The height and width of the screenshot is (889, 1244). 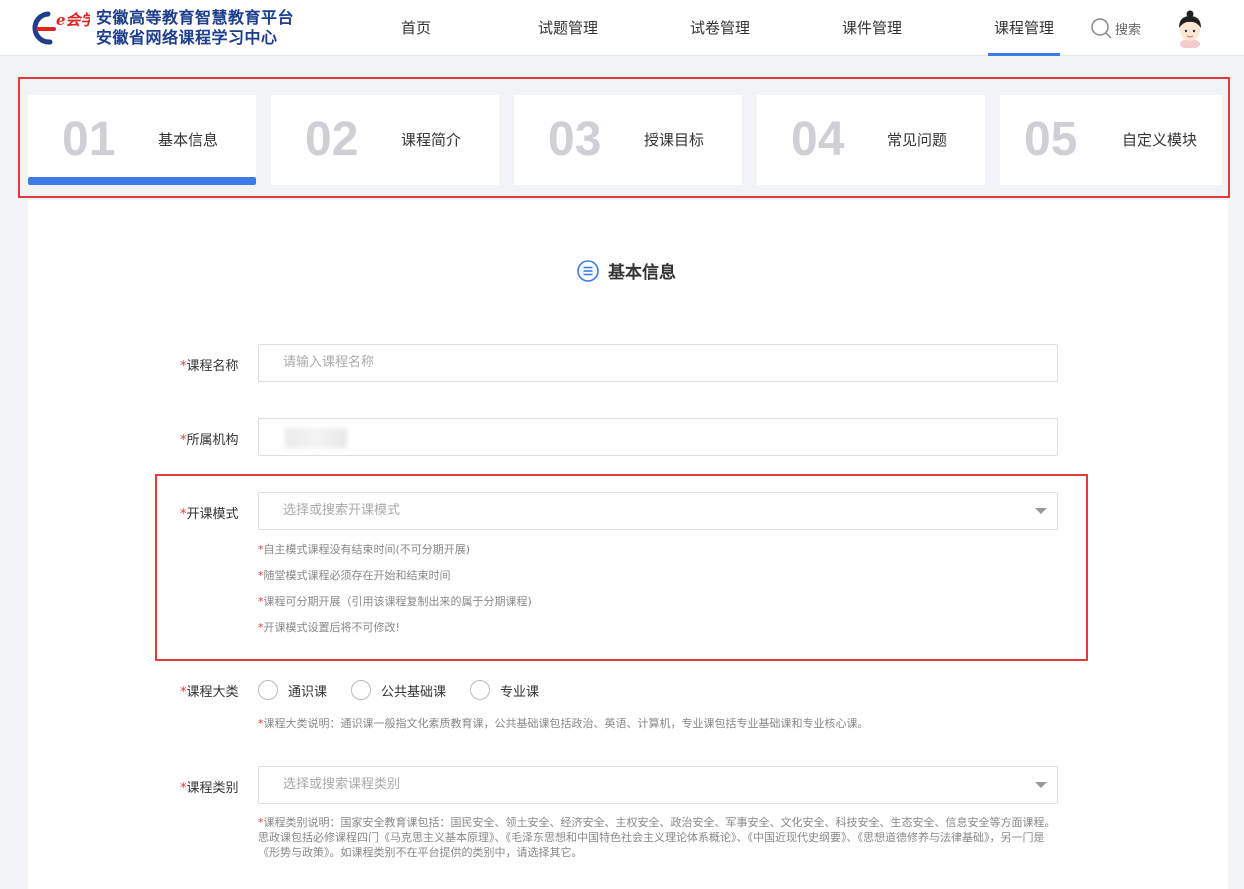 What do you see at coordinates (187, 37) in the screenshot?
I see `logo-title-line2: 安徽省网络课程学习中心` at bounding box center [187, 37].